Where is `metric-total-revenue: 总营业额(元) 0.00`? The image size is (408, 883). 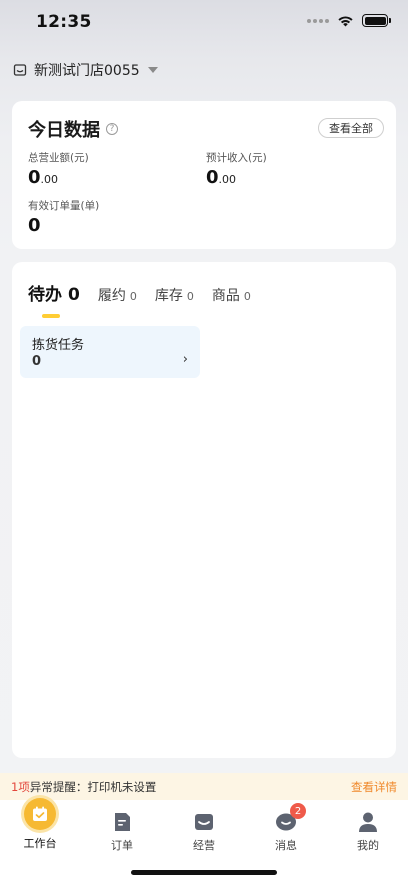
metric-total-revenue: 总营业额(元) 0.00 is located at coordinates (58, 169).